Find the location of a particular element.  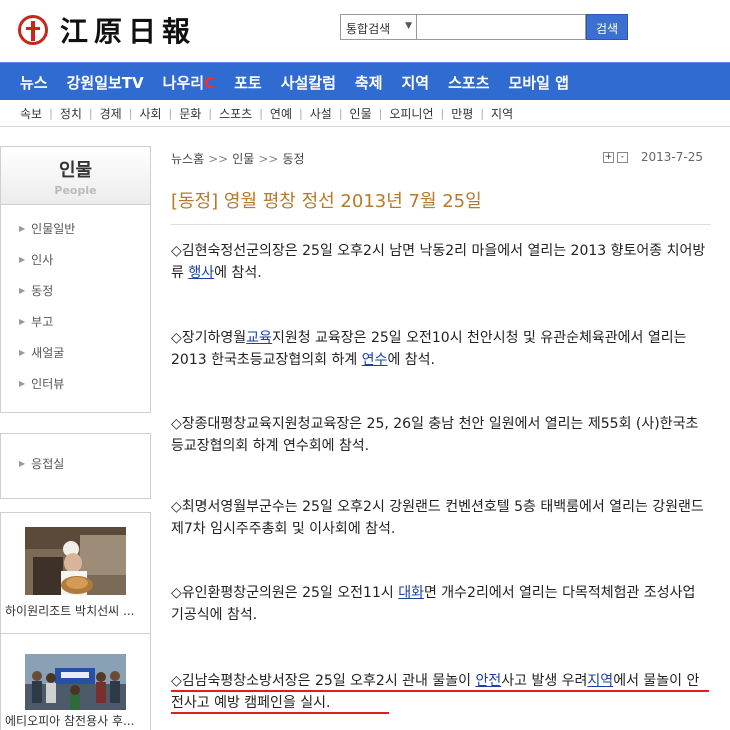

thumb-photo-veterans is located at coordinates (75, 682).